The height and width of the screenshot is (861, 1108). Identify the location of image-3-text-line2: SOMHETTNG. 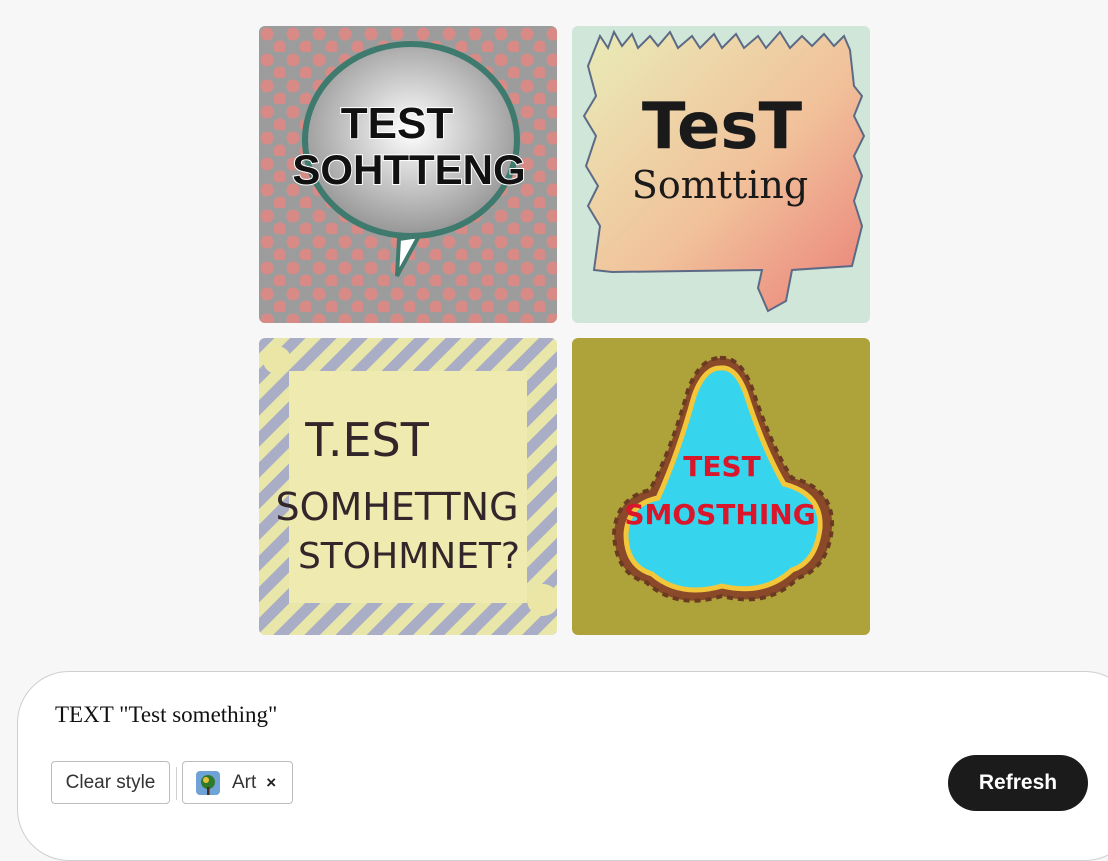
(396, 507).